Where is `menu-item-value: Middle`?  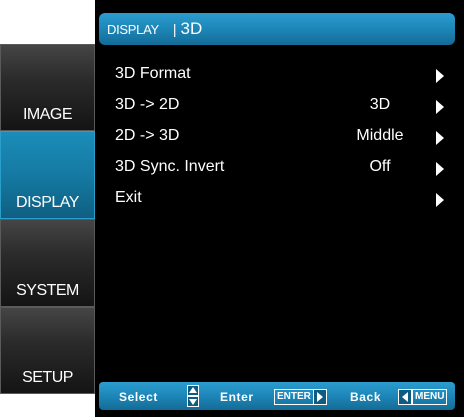
menu-item-value: Middle is located at coordinates (380, 135).